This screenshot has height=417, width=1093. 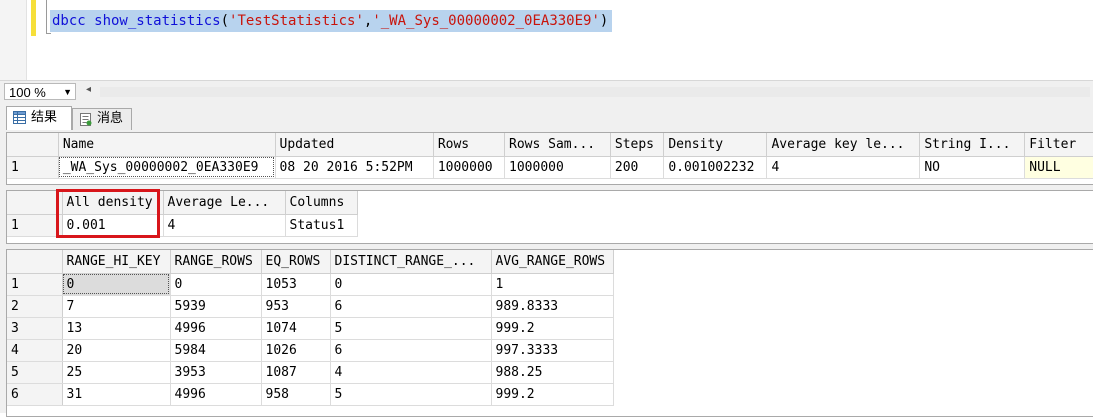 I want to click on table-cell: Status1, so click(x=321, y=225).